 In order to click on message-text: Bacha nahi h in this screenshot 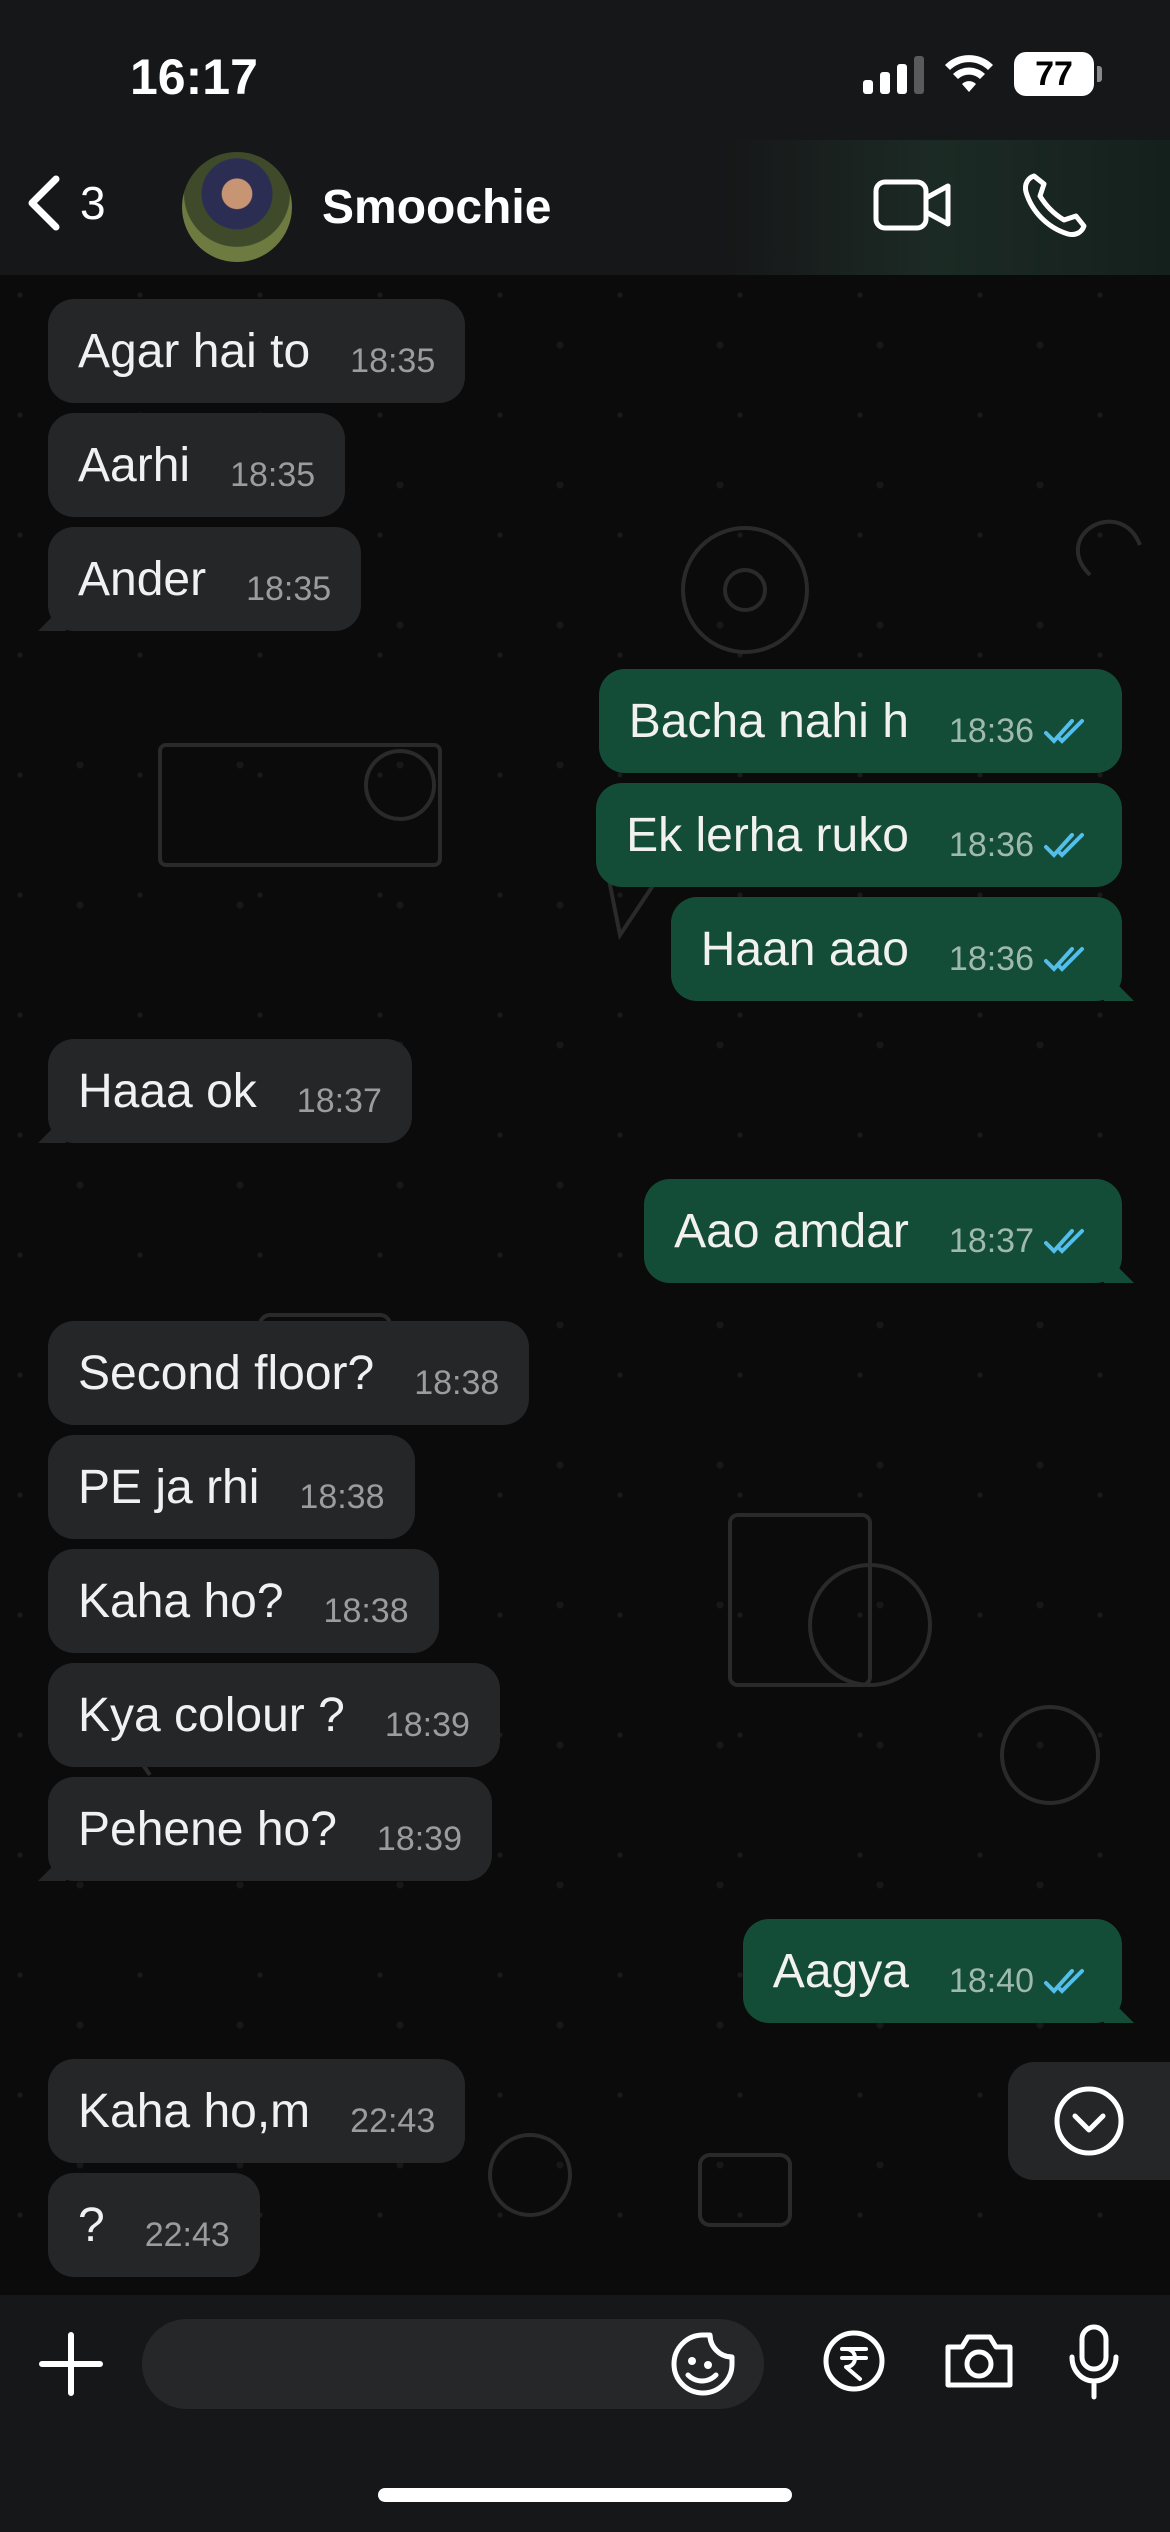, I will do `click(768, 721)`.